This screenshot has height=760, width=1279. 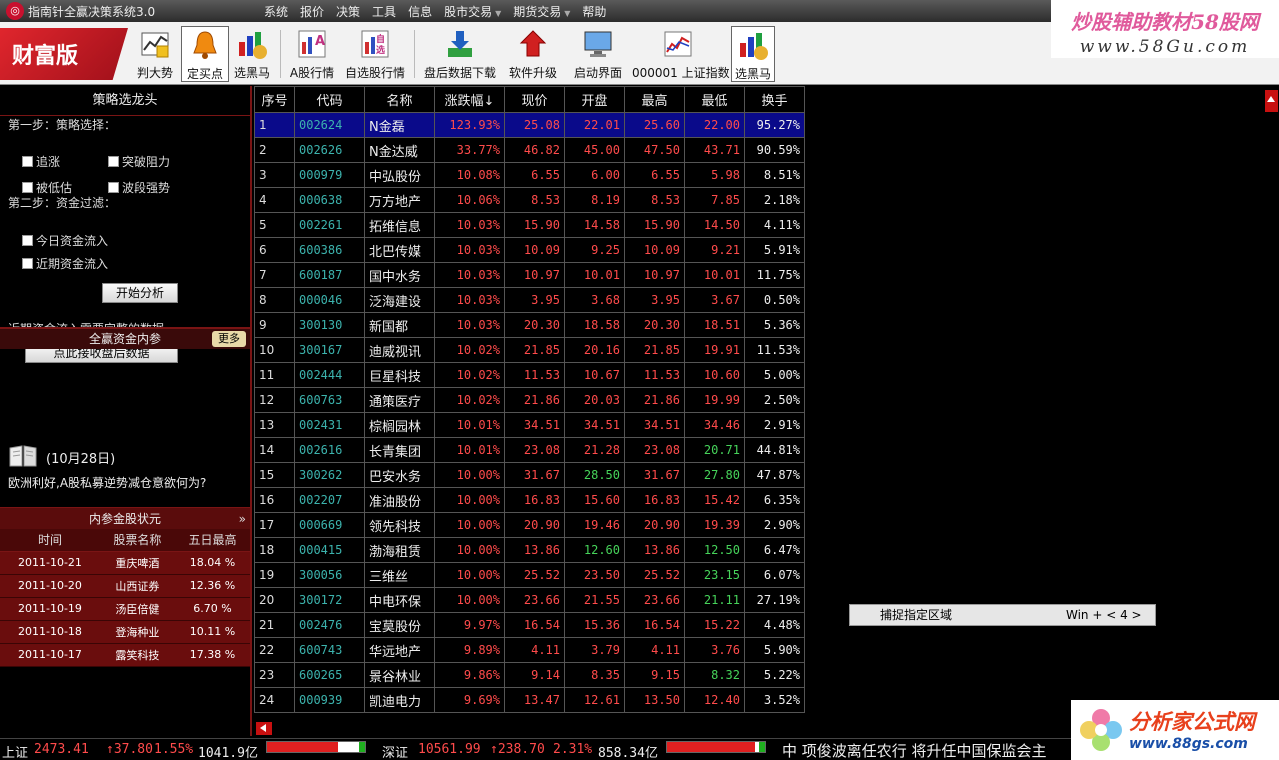 I want to click on toolbar-trend-button: 判大势, so click(x=155, y=54).